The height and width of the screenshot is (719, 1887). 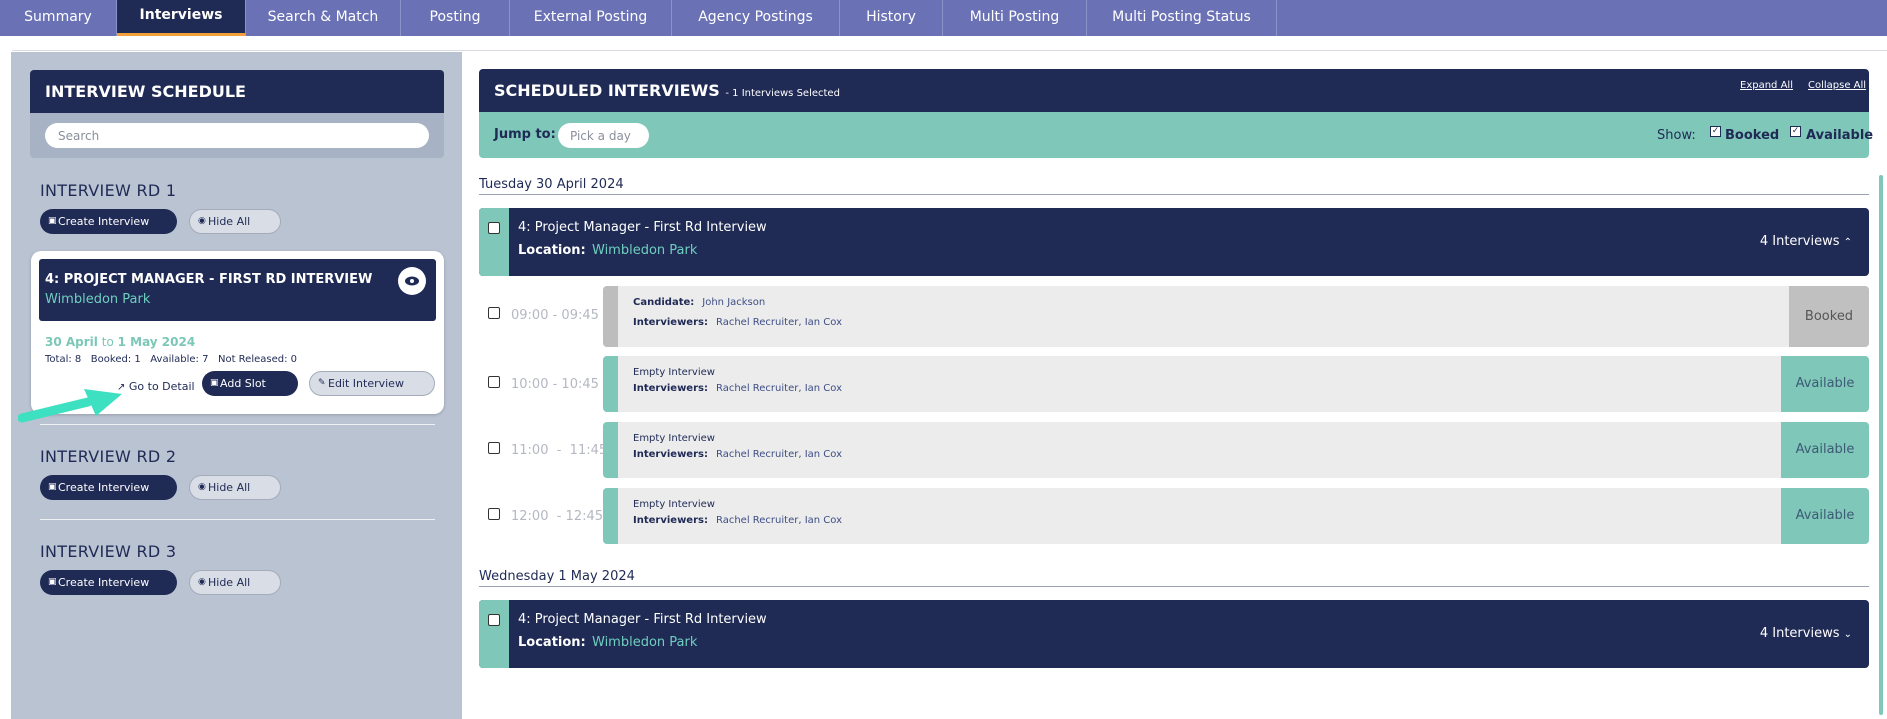 I want to click on slot-candidate: Candidate: John Jackson, so click(x=699, y=302).